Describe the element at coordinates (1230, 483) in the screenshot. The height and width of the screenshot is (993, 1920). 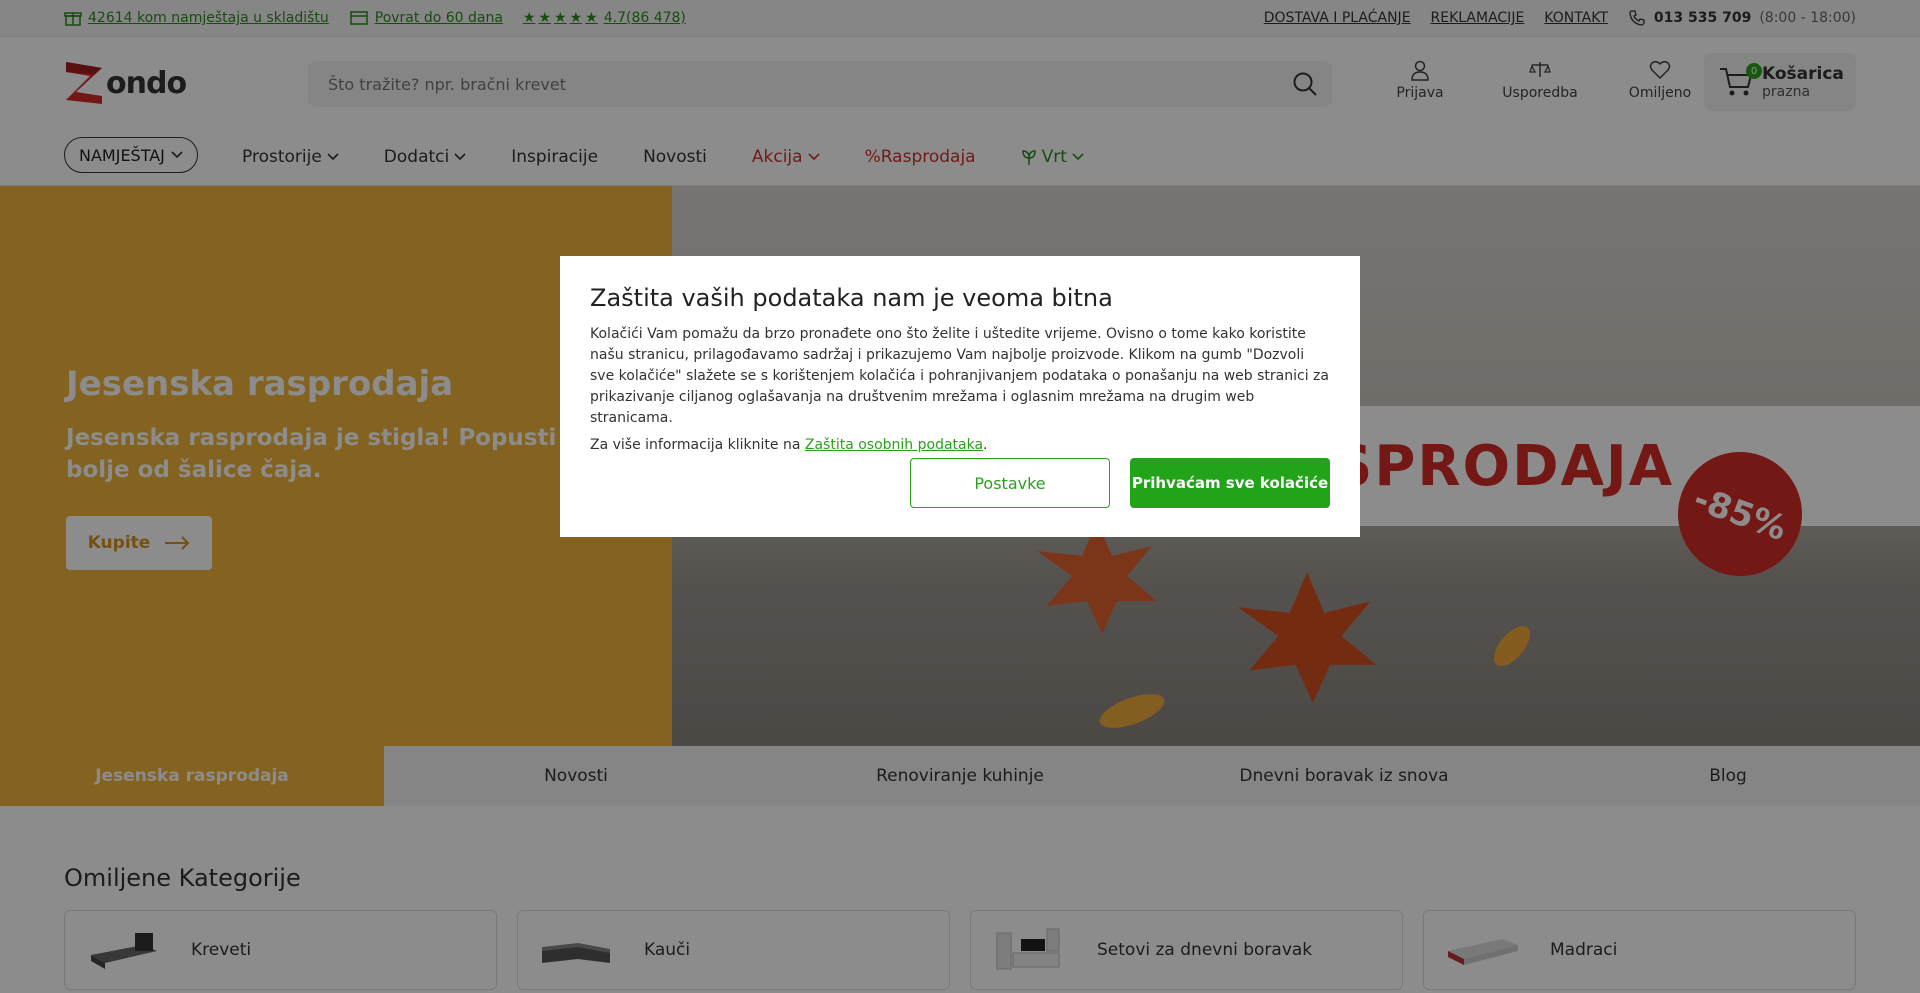
I see `accept-all-cookies-button: Prihvaćam sve kolačiće` at that location.